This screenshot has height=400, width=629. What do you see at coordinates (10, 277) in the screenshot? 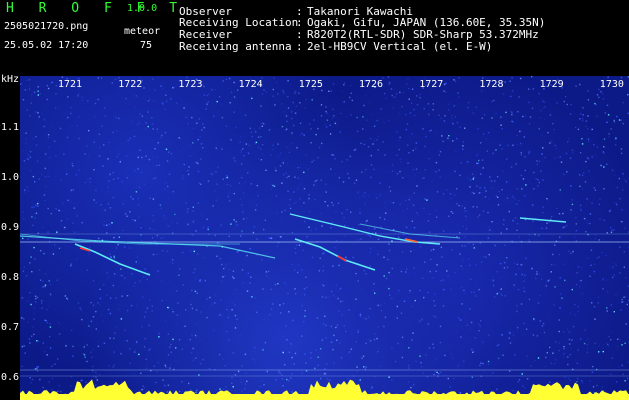
I see `y-tick-label: 0.8` at bounding box center [10, 277].